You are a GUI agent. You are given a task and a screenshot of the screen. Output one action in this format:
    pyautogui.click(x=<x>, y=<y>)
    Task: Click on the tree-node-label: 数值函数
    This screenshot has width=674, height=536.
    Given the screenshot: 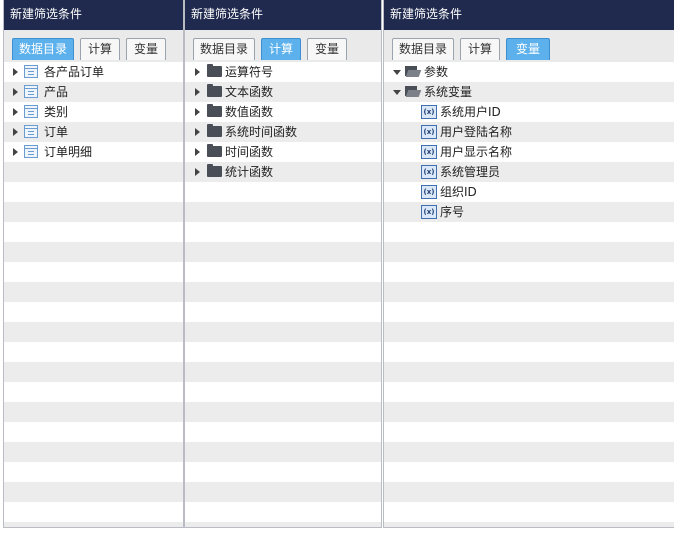 What is the action you would take?
    pyautogui.click(x=249, y=112)
    